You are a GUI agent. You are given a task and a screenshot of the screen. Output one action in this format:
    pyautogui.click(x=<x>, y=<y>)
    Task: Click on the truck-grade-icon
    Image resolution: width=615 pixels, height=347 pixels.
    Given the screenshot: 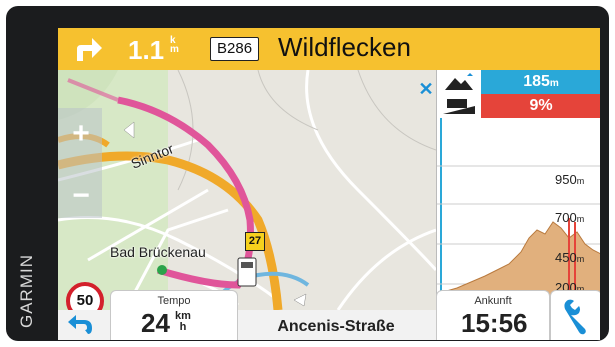 What is the action you would take?
    pyautogui.click(x=459, y=106)
    